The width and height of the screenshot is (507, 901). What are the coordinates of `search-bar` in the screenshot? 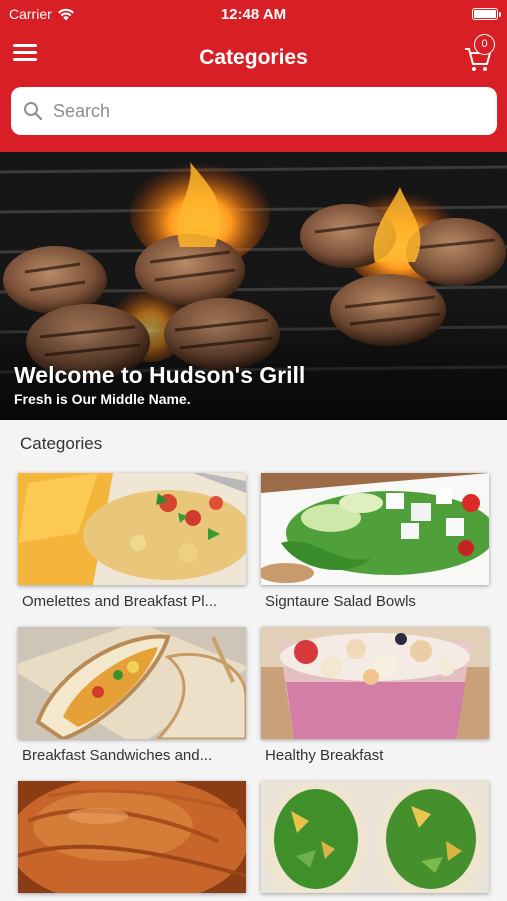 It's located at (254, 111).